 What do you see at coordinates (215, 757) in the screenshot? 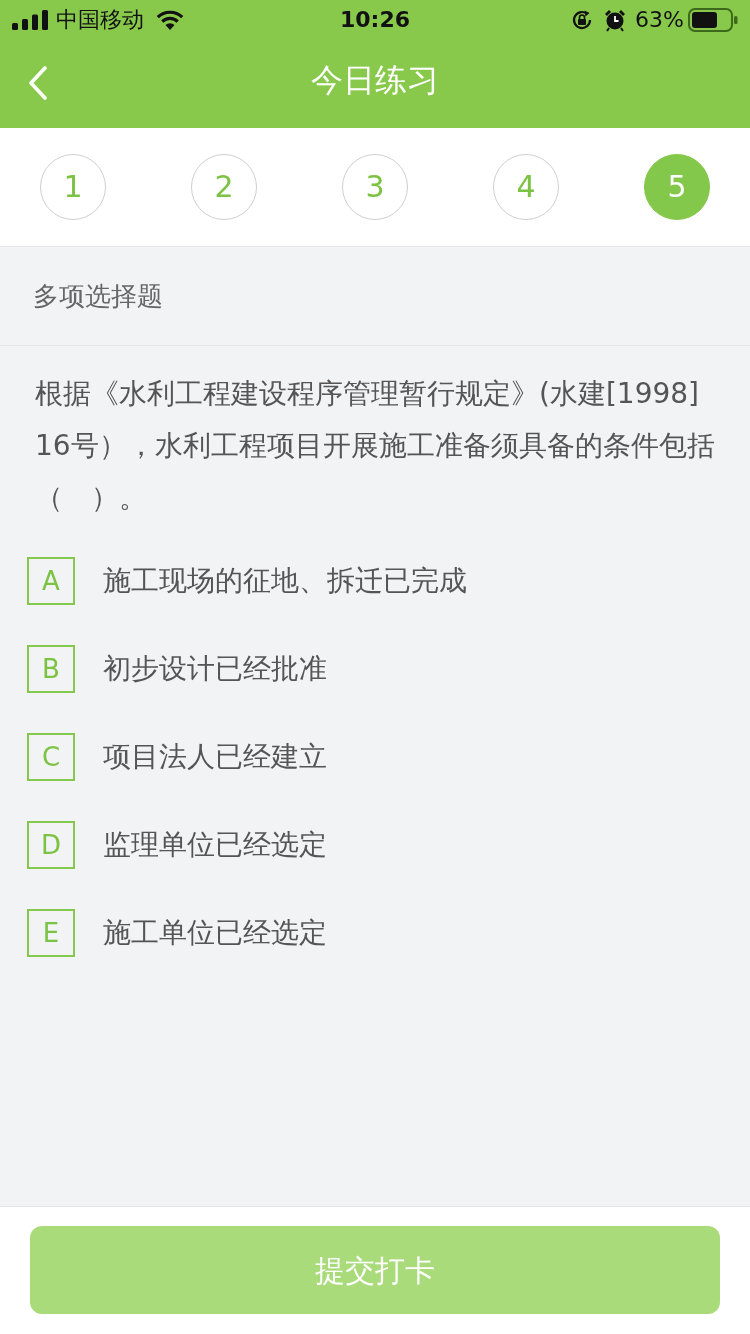
I see `option-label: 项目法人已经建立` at bounding box center [215, 757].